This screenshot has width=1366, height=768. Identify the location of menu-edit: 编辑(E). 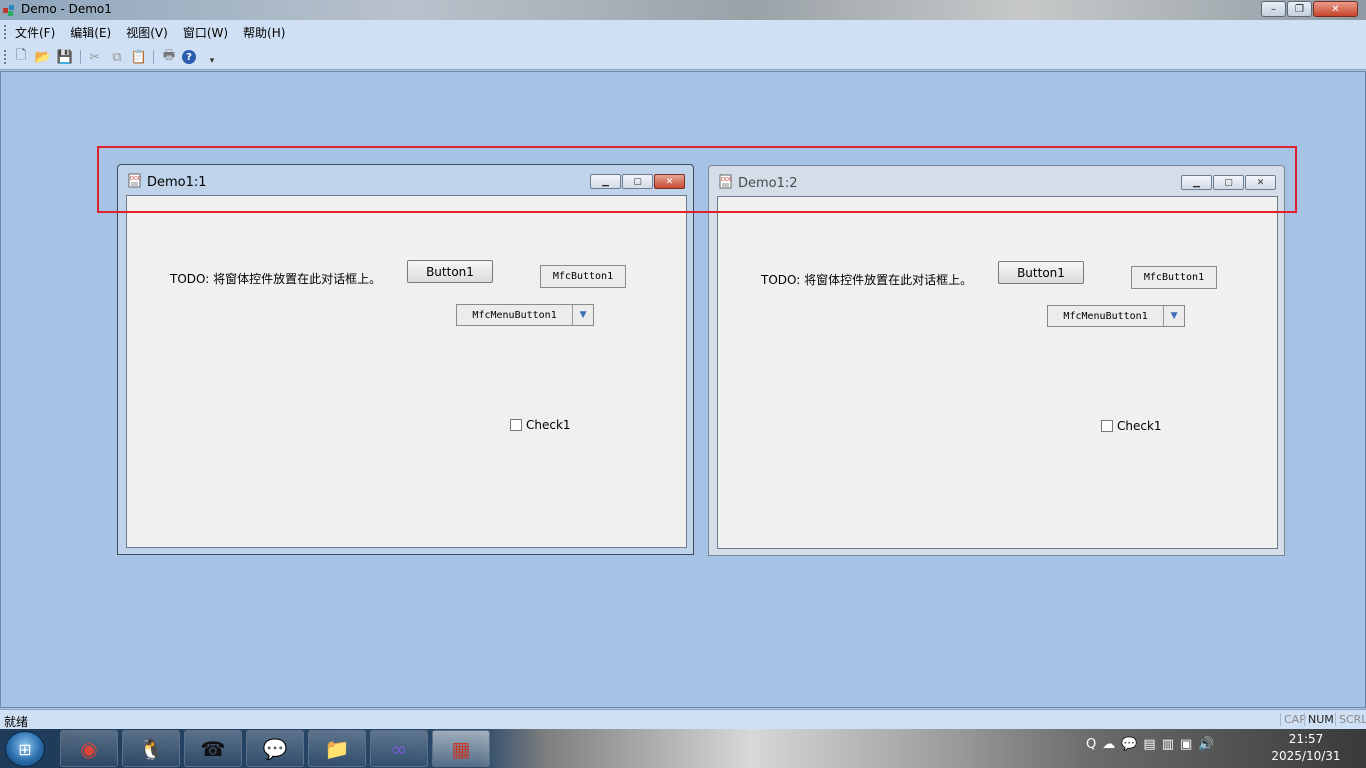
(90, 32).